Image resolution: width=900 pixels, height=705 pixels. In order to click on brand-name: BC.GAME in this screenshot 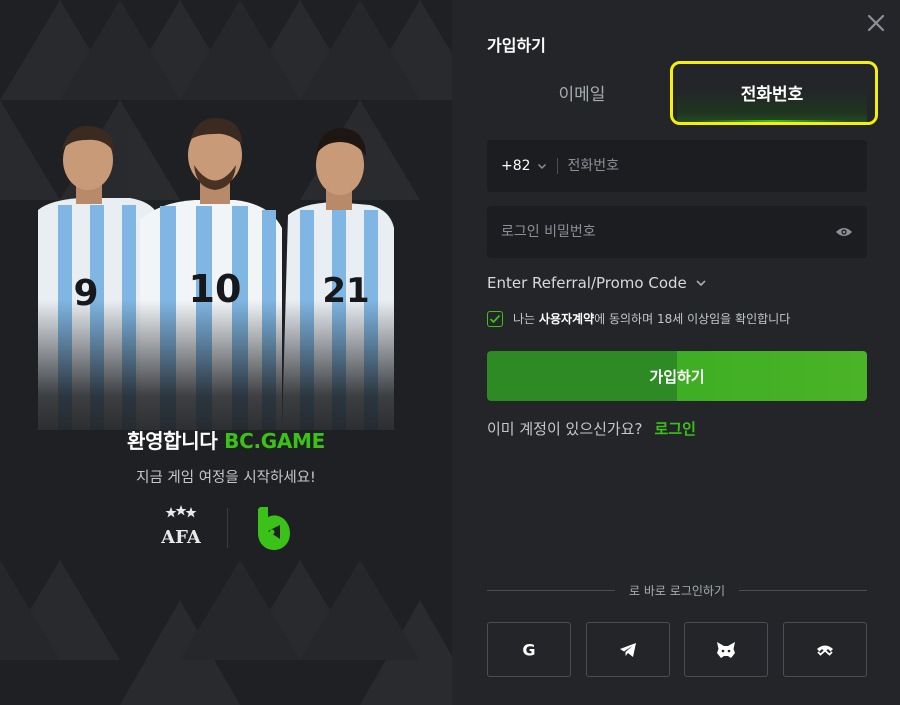, I will do `click(275, 441)`.